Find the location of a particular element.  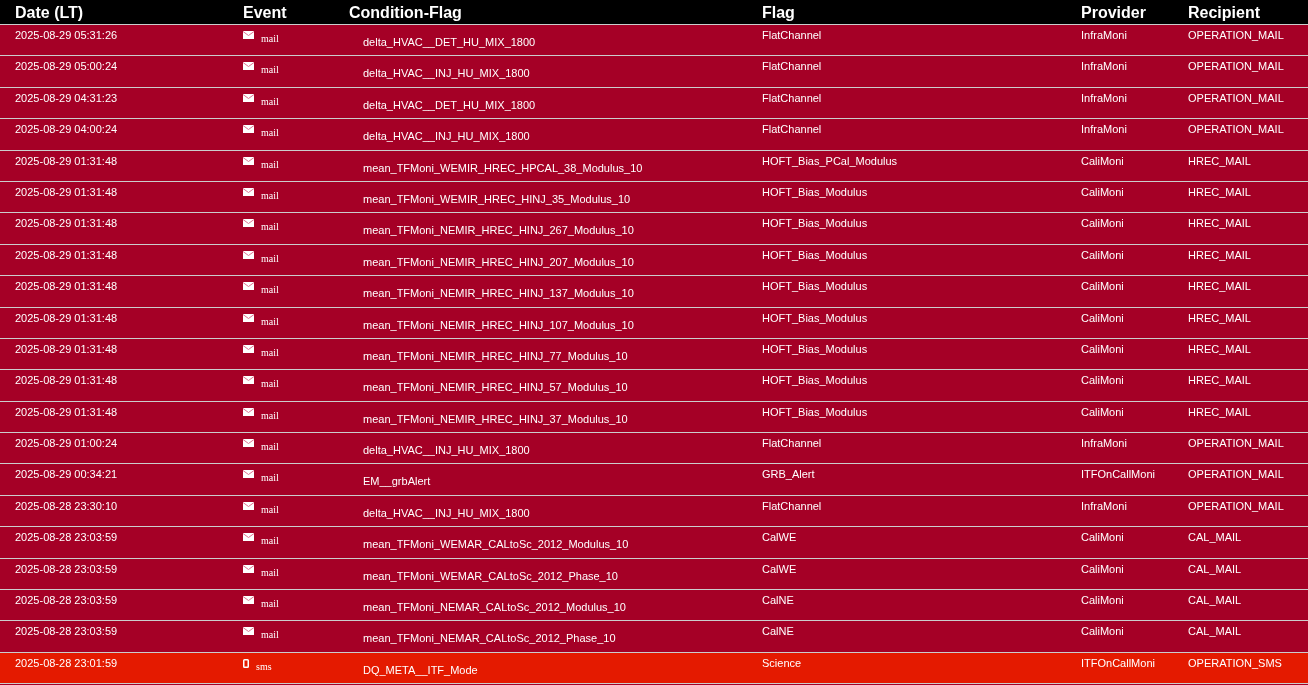

table-cell-text: mean_TFMoni_NEMIR_HREC_HINJ_77_Modulus_10 is located at coordinates (495, 356).